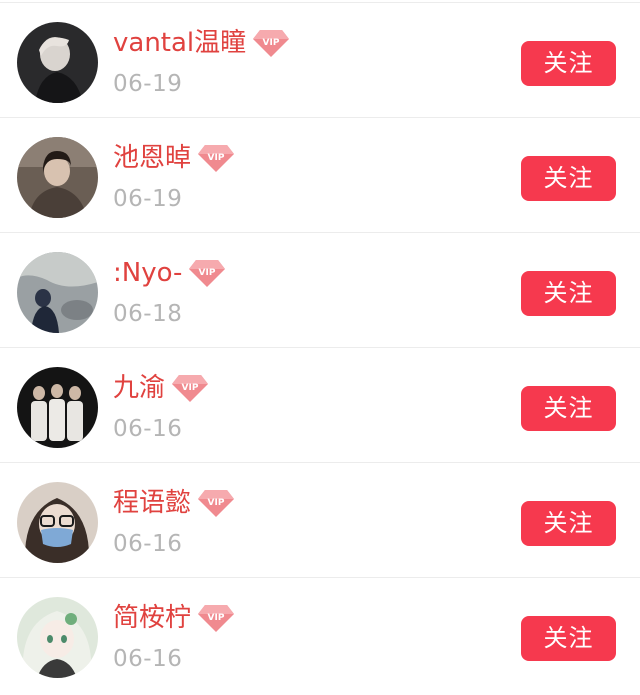 The height and width of the screenshot is (695, 640). What do you see at coordinates (152, 503) in the screenshot?
I see `user-name: 程语懿` at bounding box center [152, 503].